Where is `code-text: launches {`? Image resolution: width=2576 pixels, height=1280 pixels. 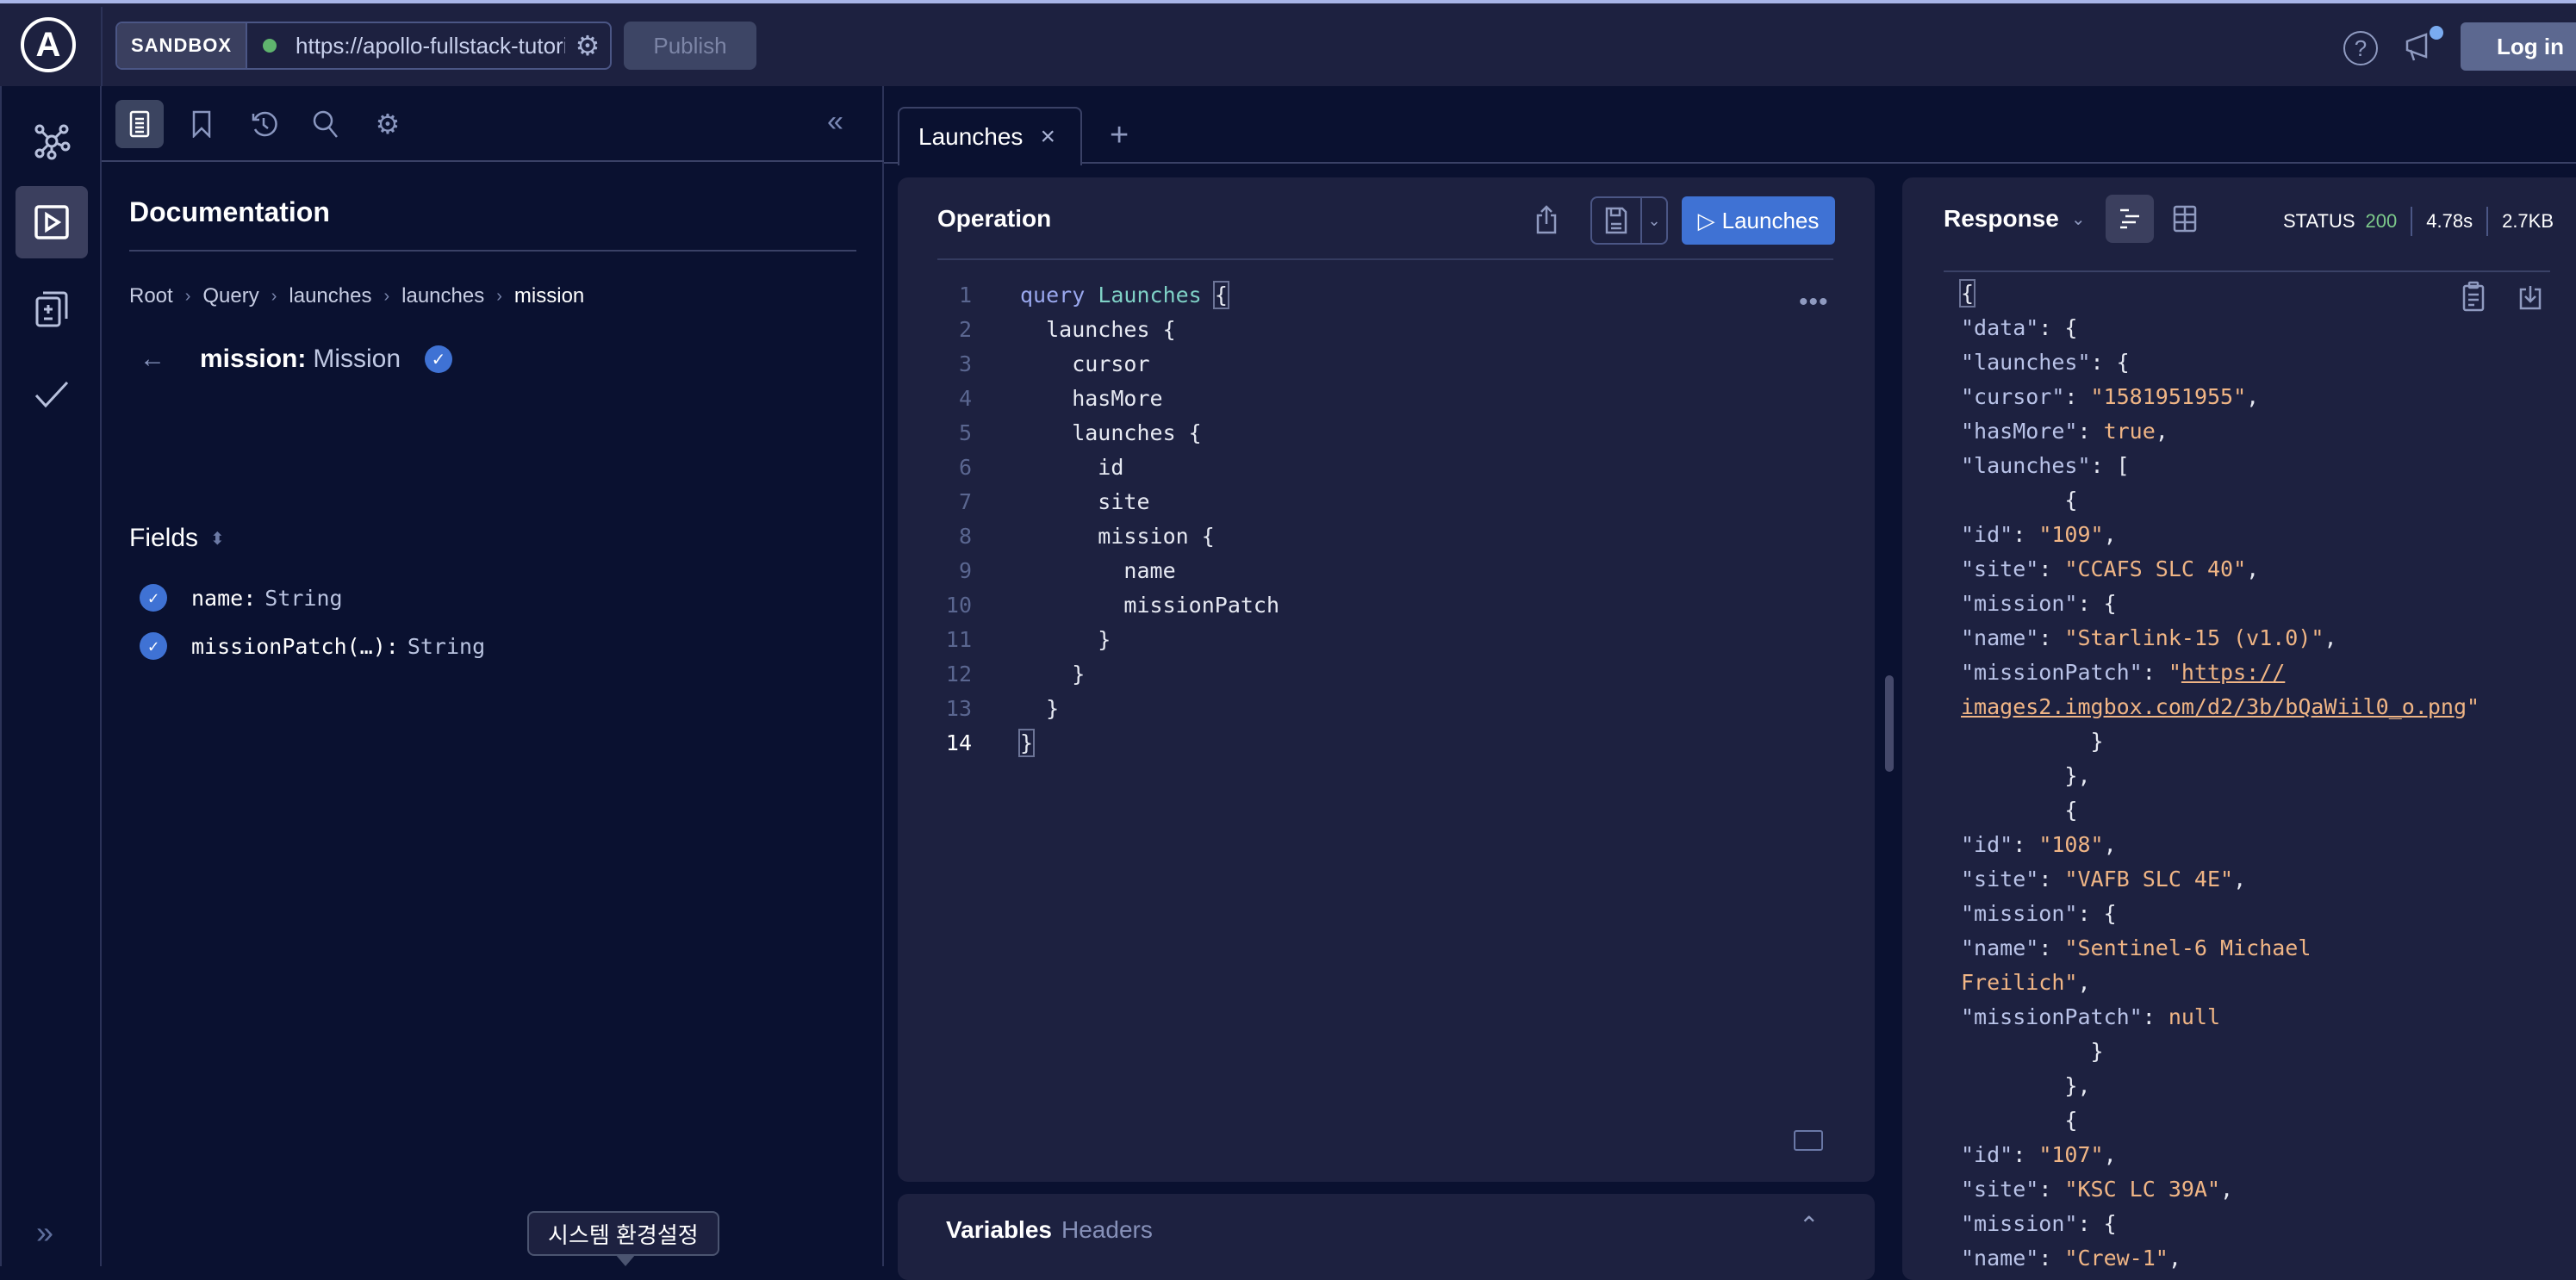 code-text: launches { is located at coordinates (1111, 432).